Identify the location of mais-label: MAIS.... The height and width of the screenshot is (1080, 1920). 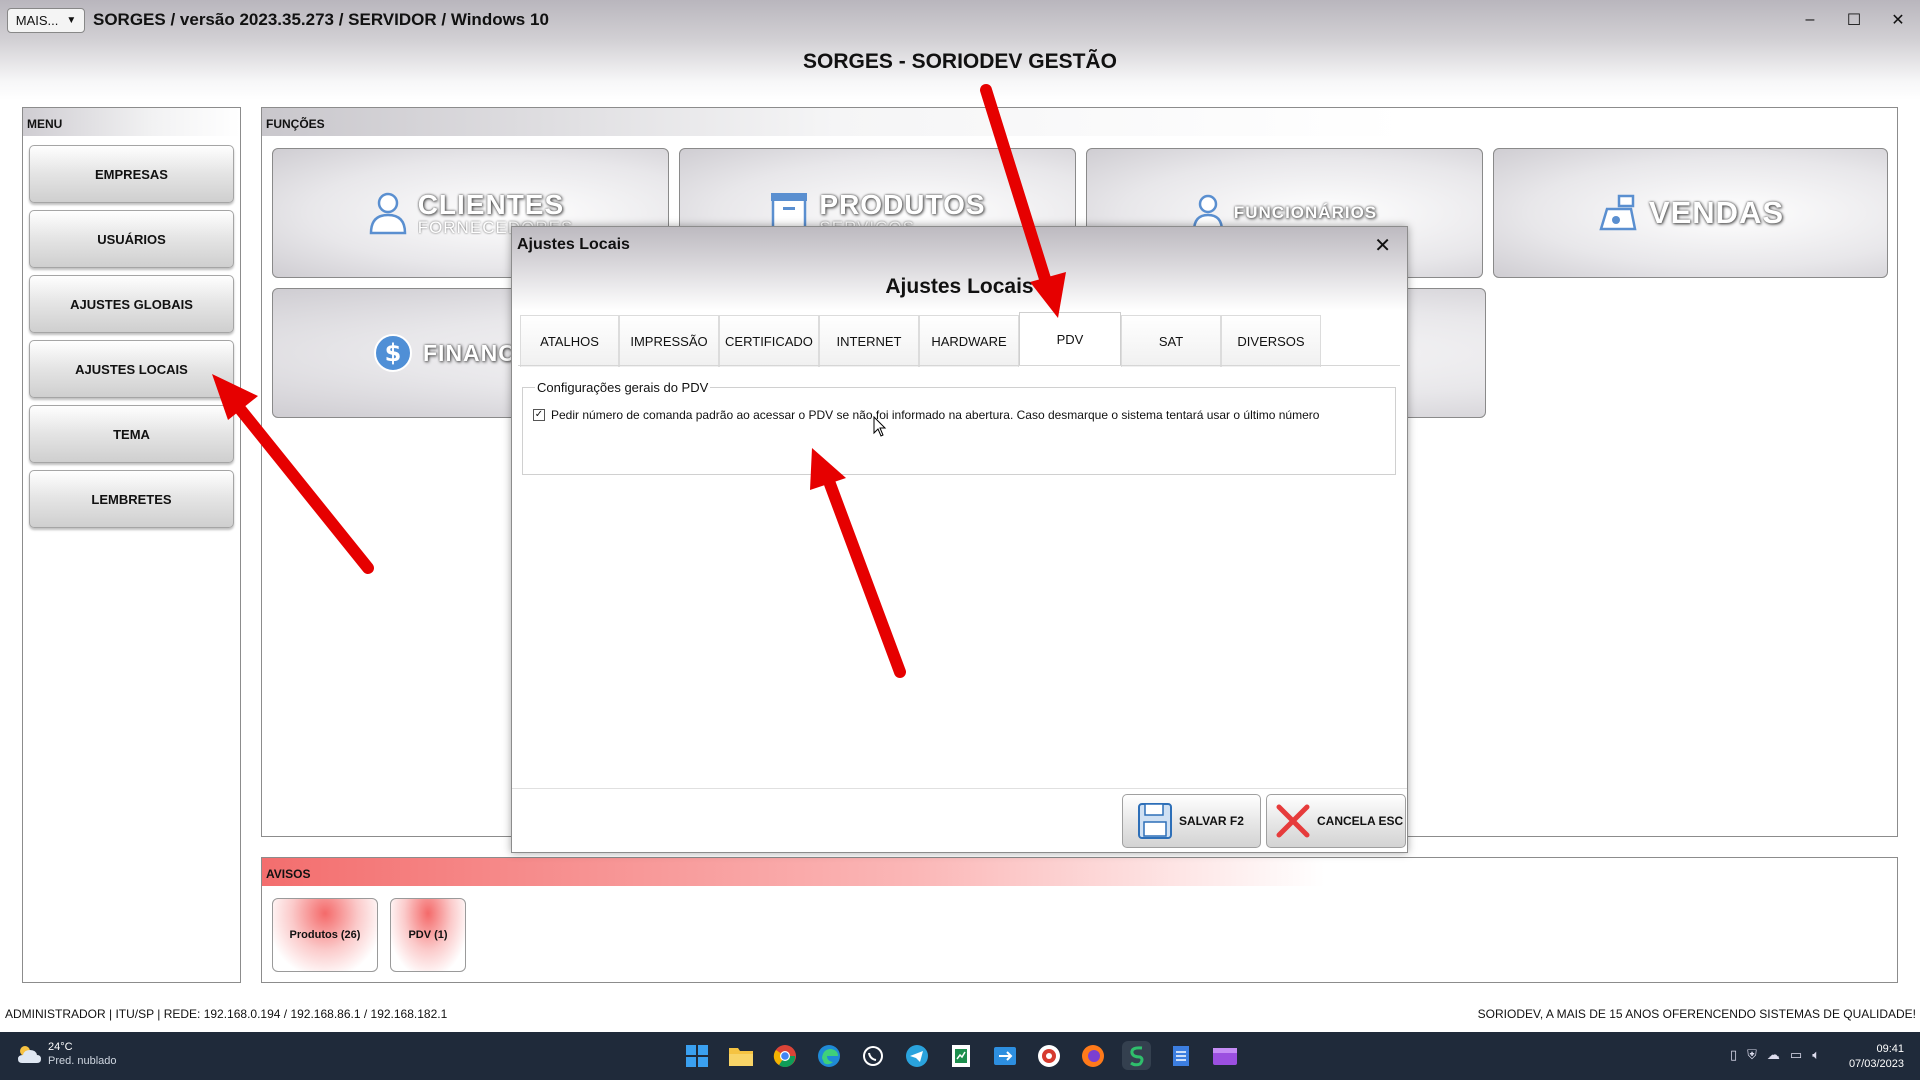
(37, 20).